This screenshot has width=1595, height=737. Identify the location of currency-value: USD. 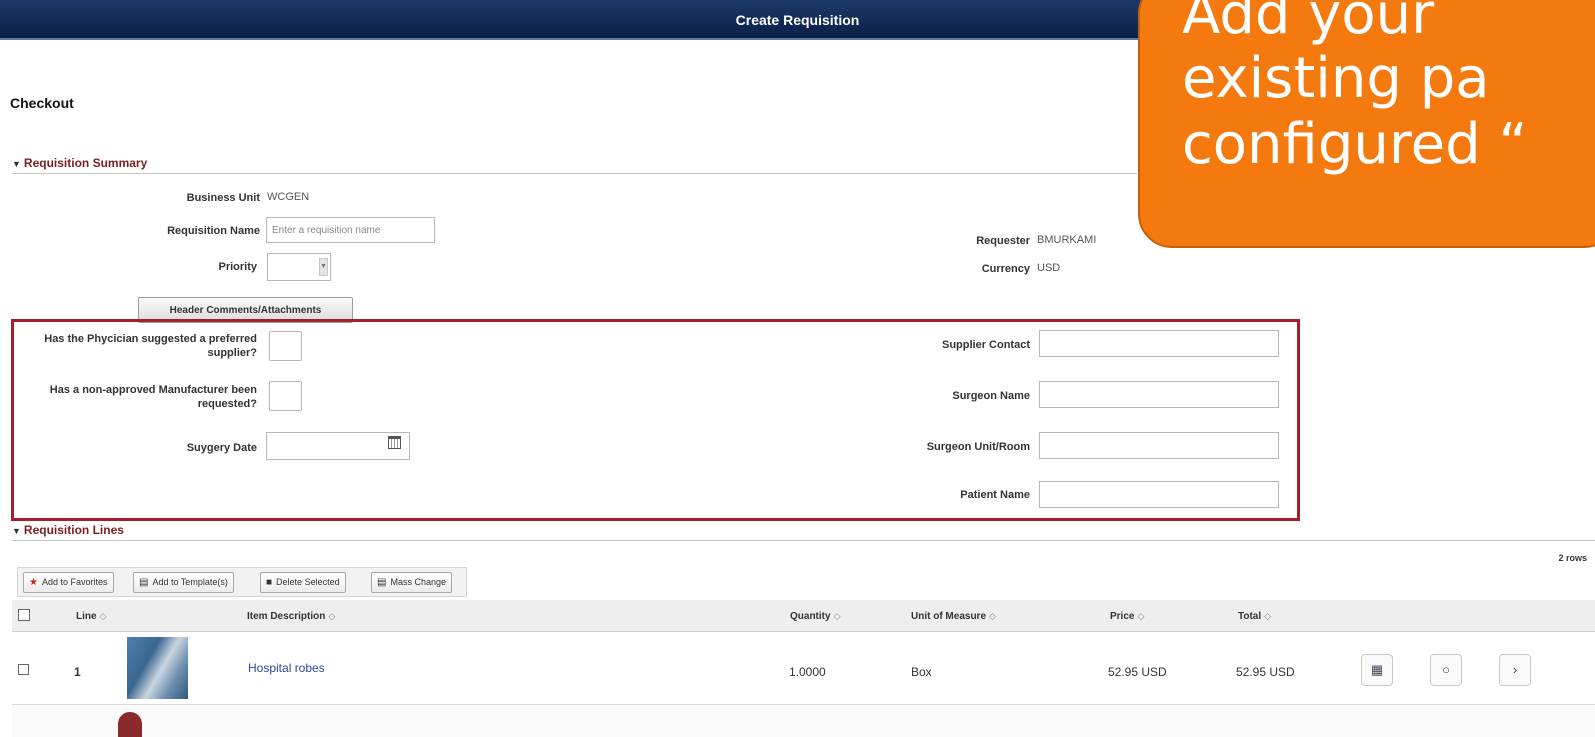
(1049, 268).